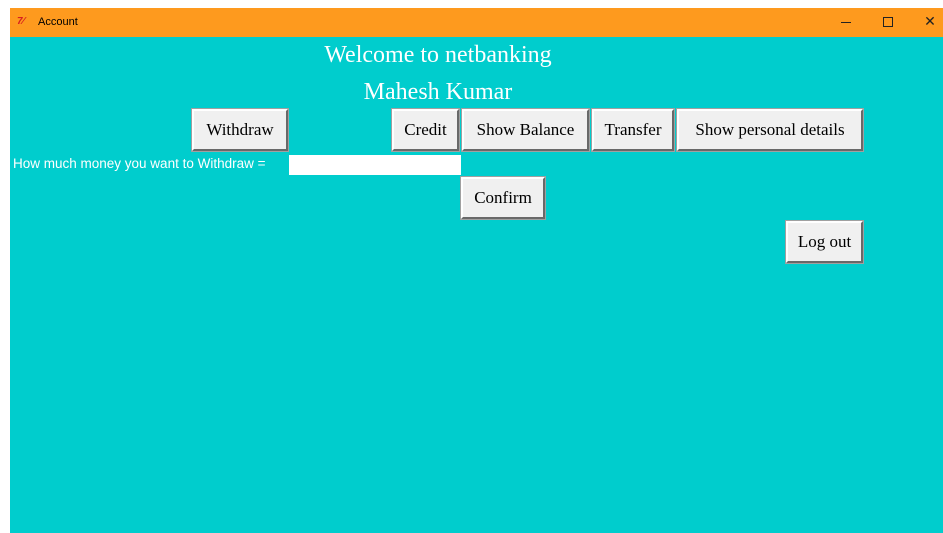 Image resolution: width=943 pixels, height=533 pixels. What do you see at coordinates (503, 198) in the screenshot?
I see `confirm-button: Confirm` at bounding box center [503, 198].